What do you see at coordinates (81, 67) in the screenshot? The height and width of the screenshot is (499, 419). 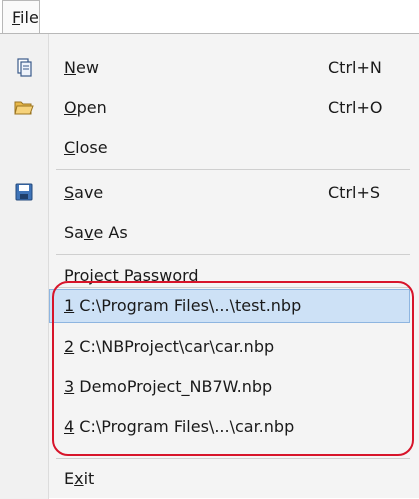 I see `menu-item-new-label: New` at bounding box center [81, 67].